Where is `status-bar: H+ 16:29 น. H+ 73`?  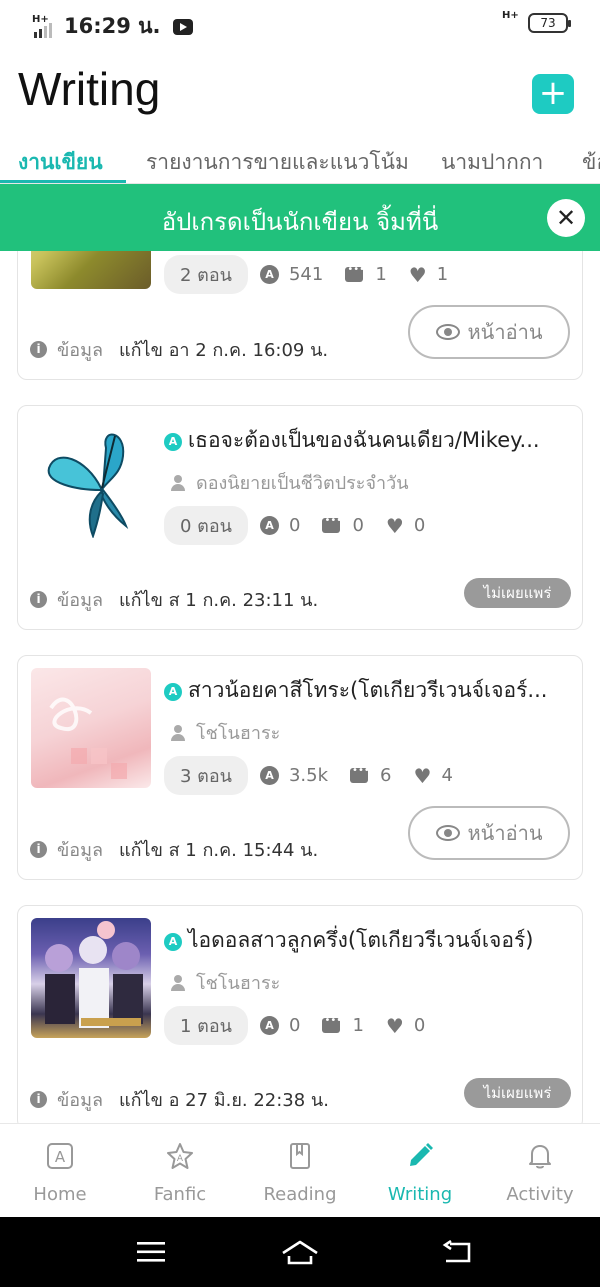
status-bar: H+ 16:29 น. H+ 73 is located at coordinates (300, 24).